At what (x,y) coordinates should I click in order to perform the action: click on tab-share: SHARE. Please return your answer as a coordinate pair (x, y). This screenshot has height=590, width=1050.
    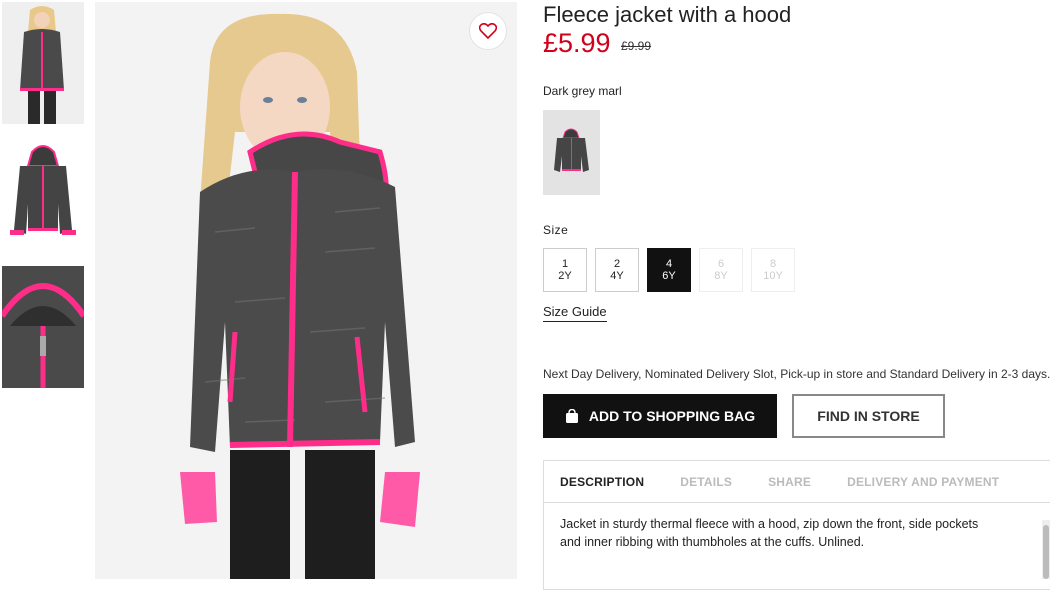
    Looking at the image, I should click on (789, 482).